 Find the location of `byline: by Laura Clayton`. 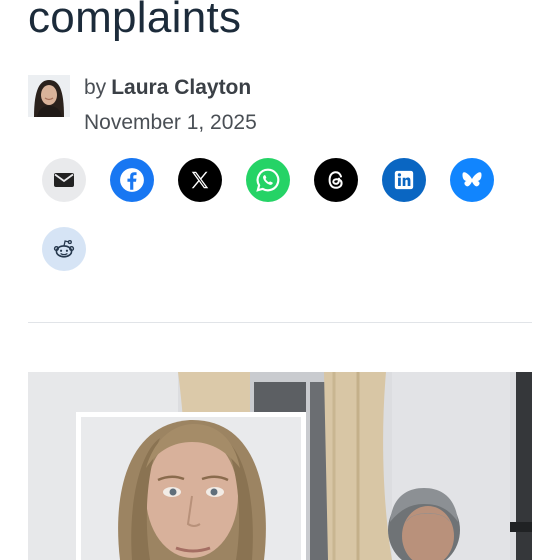

byline: by Laura Clayton is located at coordinates (167, 88).